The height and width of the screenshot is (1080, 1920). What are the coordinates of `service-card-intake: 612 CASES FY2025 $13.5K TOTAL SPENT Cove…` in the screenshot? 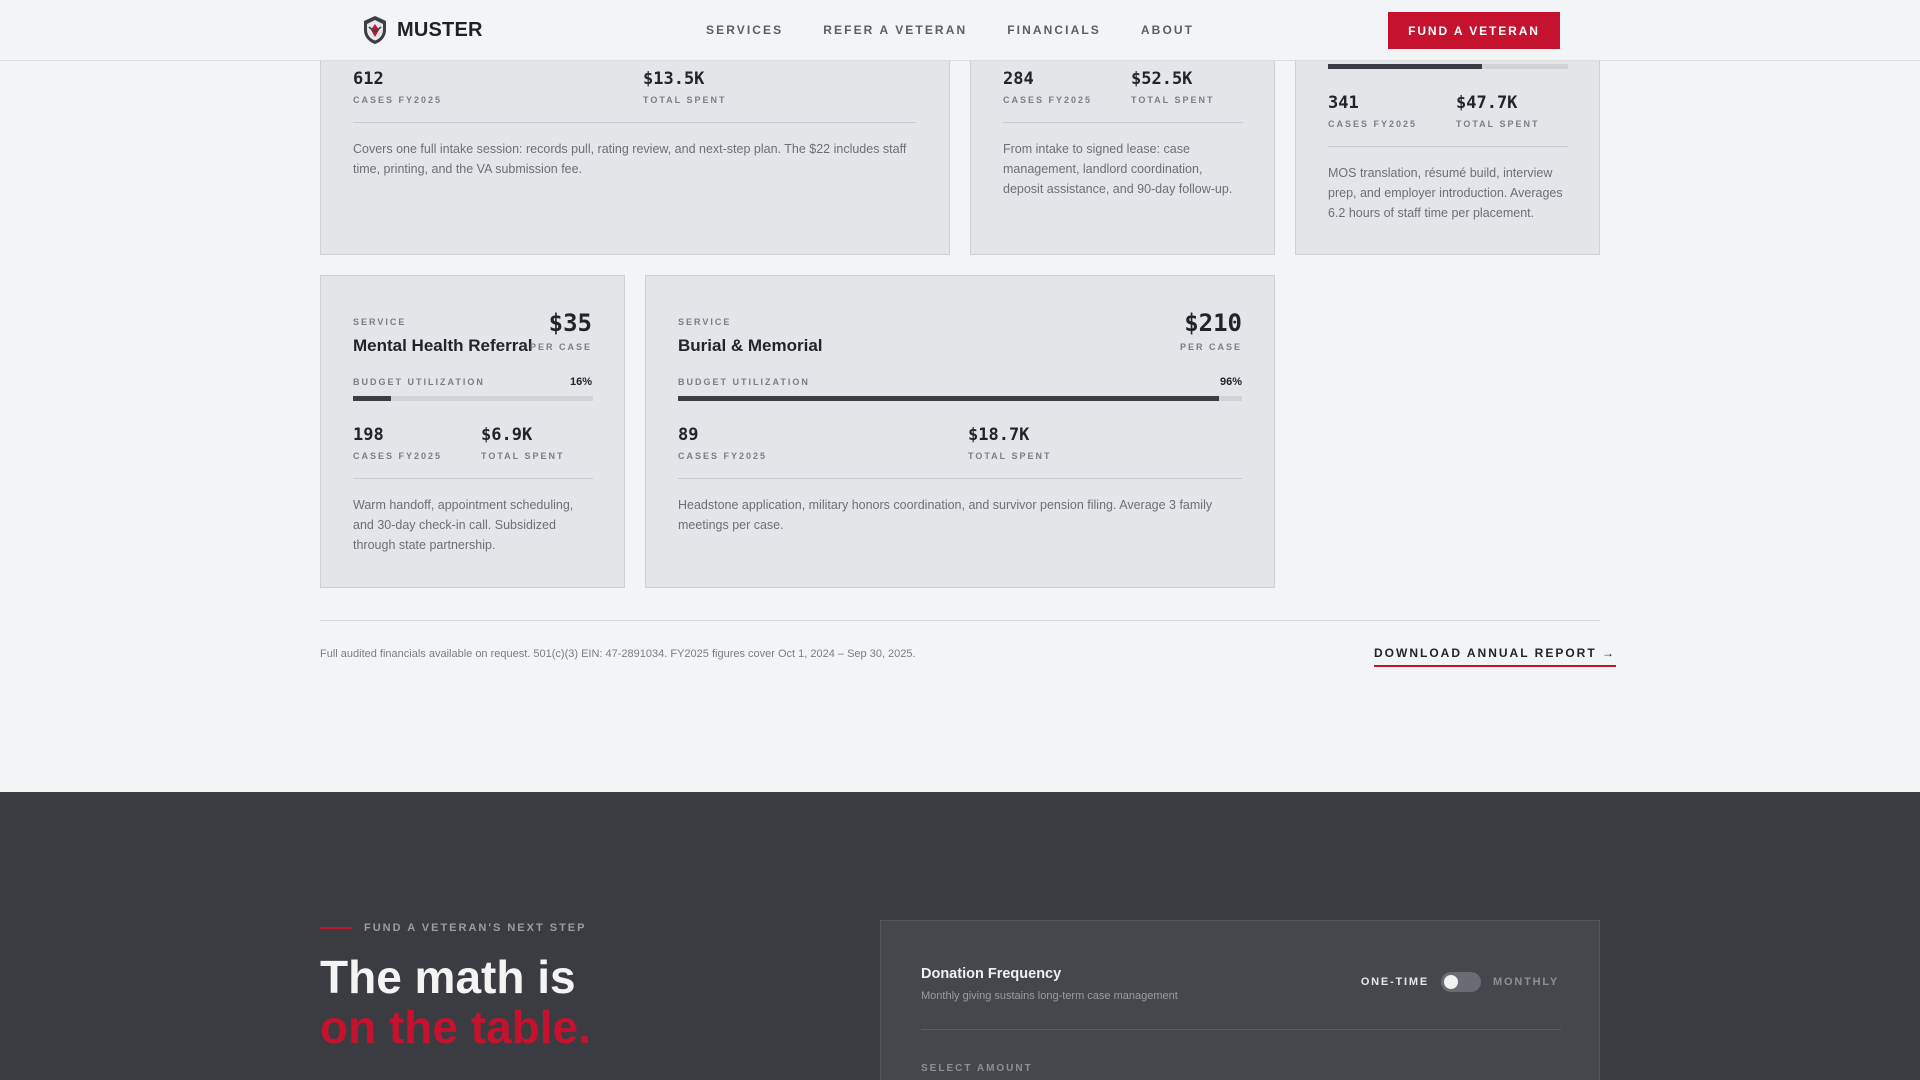 It's located at (635, 147).